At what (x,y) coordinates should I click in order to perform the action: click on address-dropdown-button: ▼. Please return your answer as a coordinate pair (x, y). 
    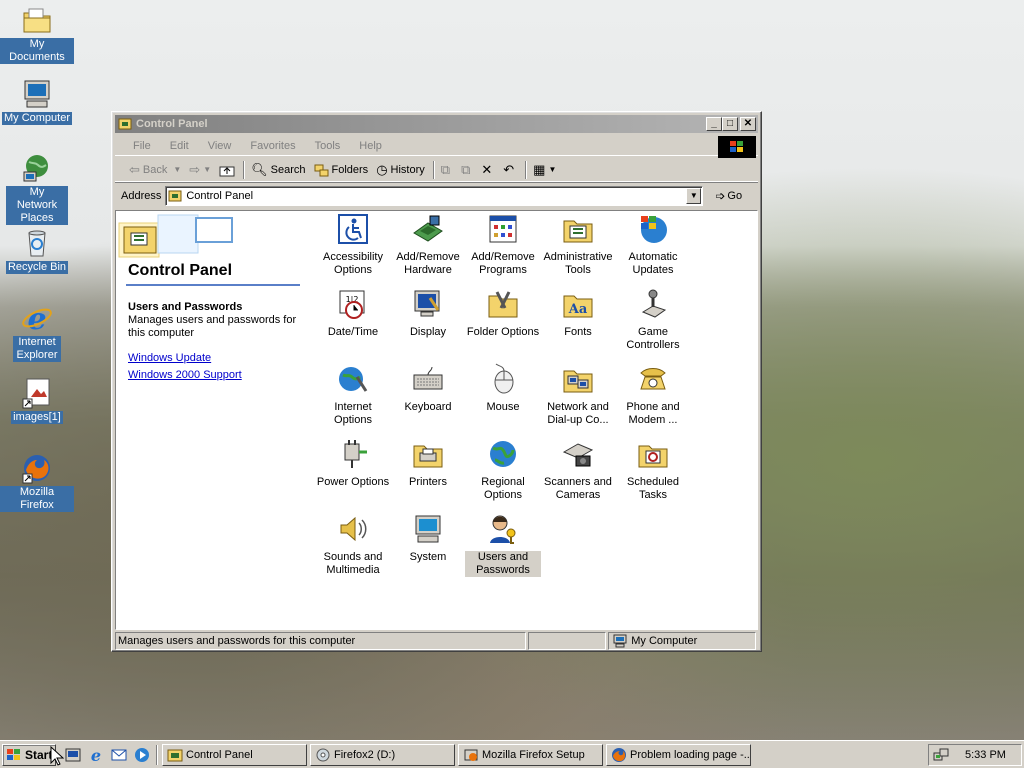
    Looking at the image, I should click on (694, 196).